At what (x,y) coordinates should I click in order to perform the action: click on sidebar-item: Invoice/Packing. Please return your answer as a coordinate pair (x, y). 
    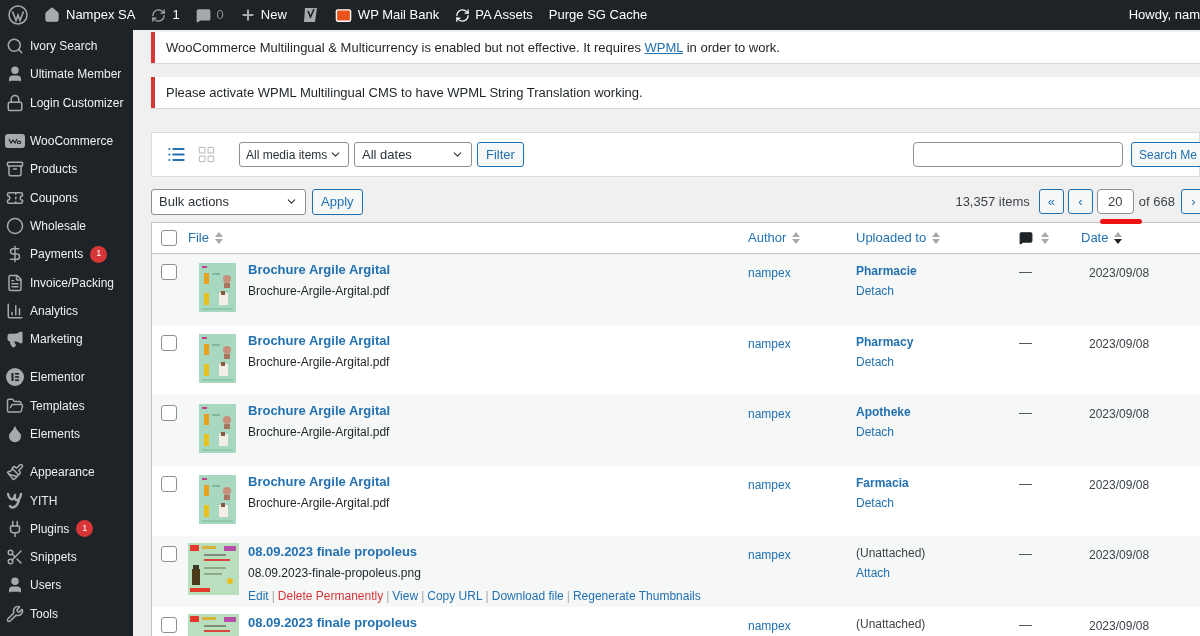
    Looking at the image, I should click on (66, 282).